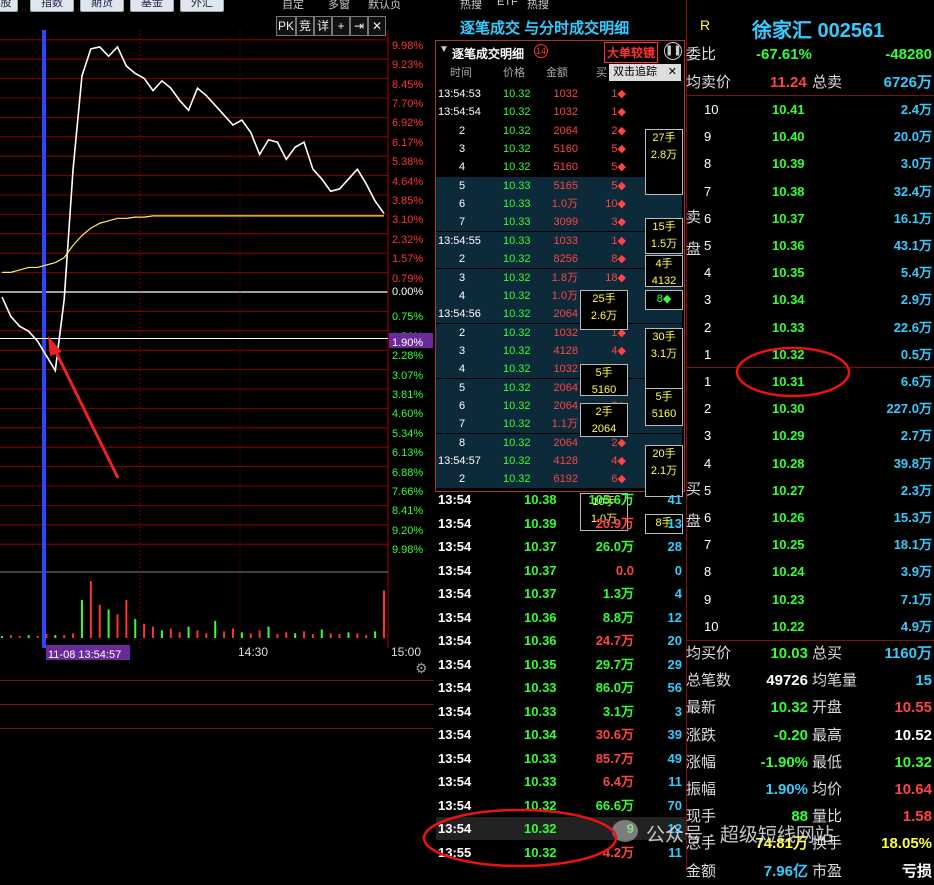 The height and width of the screenshot is (885, 934). I want to click on trade-price: 10.37, so click(540, 593).